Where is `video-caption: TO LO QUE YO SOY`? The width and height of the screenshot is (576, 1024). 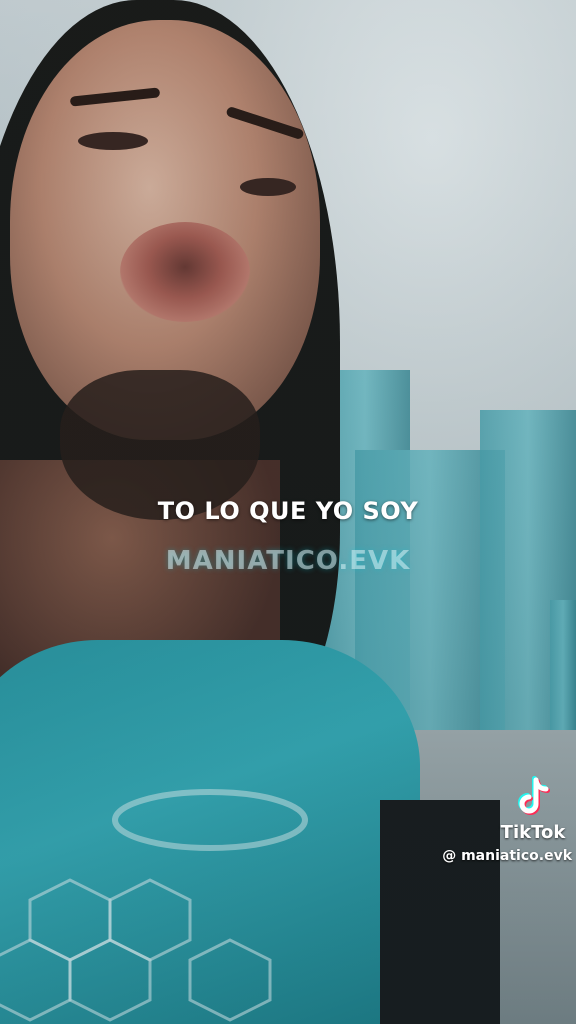 video-caption: TO LO QUE YO SOY is located at coordinates (288, 511).